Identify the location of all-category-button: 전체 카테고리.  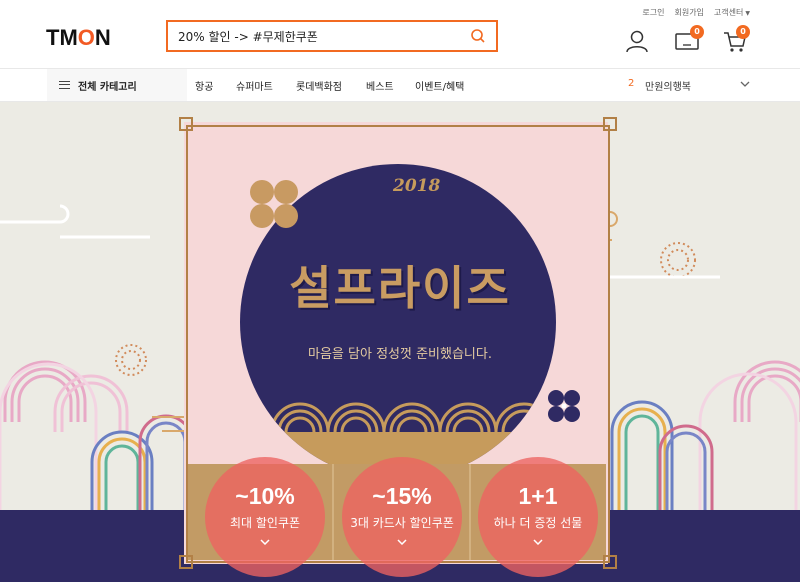
(117, 85).